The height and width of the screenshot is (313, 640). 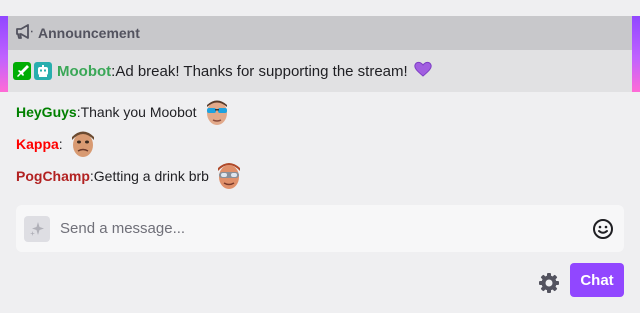 I want to click on face-emote-kappa, so click(x=82, y=144).